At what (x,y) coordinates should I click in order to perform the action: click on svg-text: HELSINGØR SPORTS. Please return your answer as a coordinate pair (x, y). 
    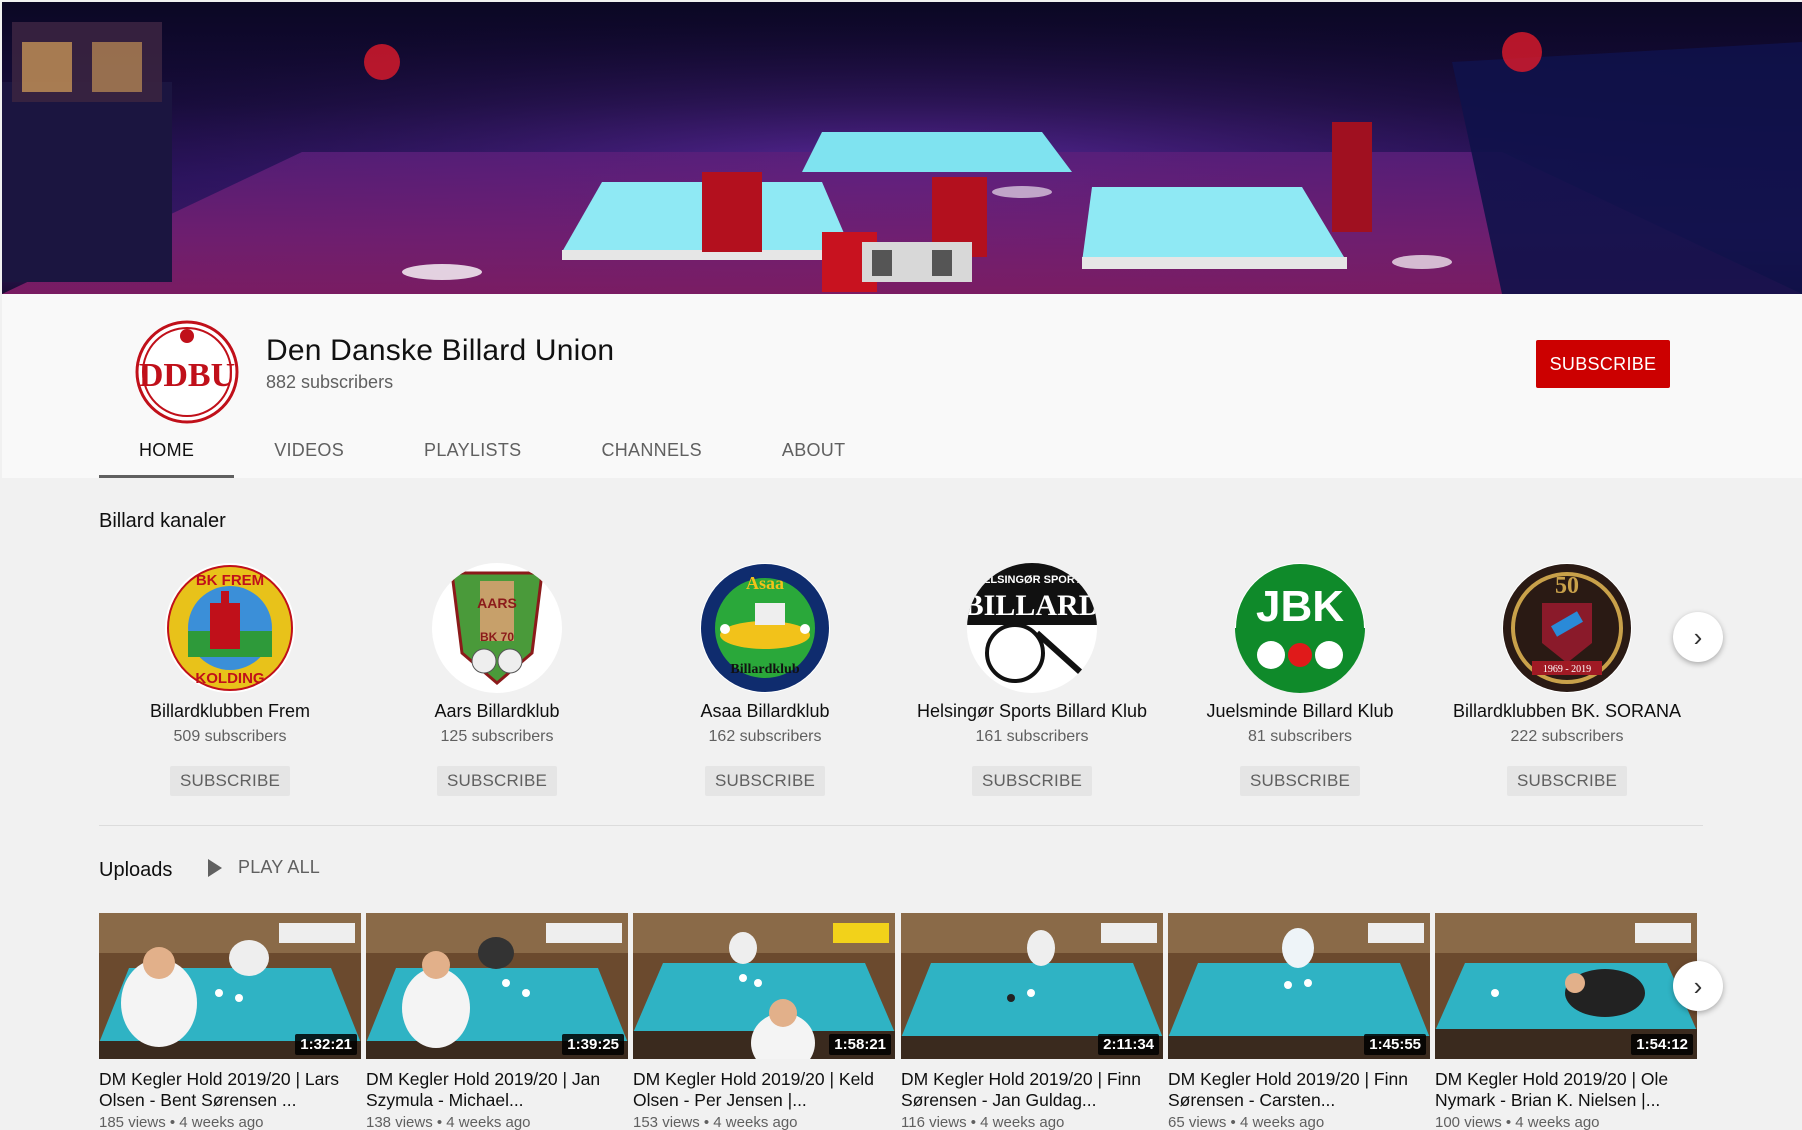
    Looking at the image, I should click on (1032, 580).